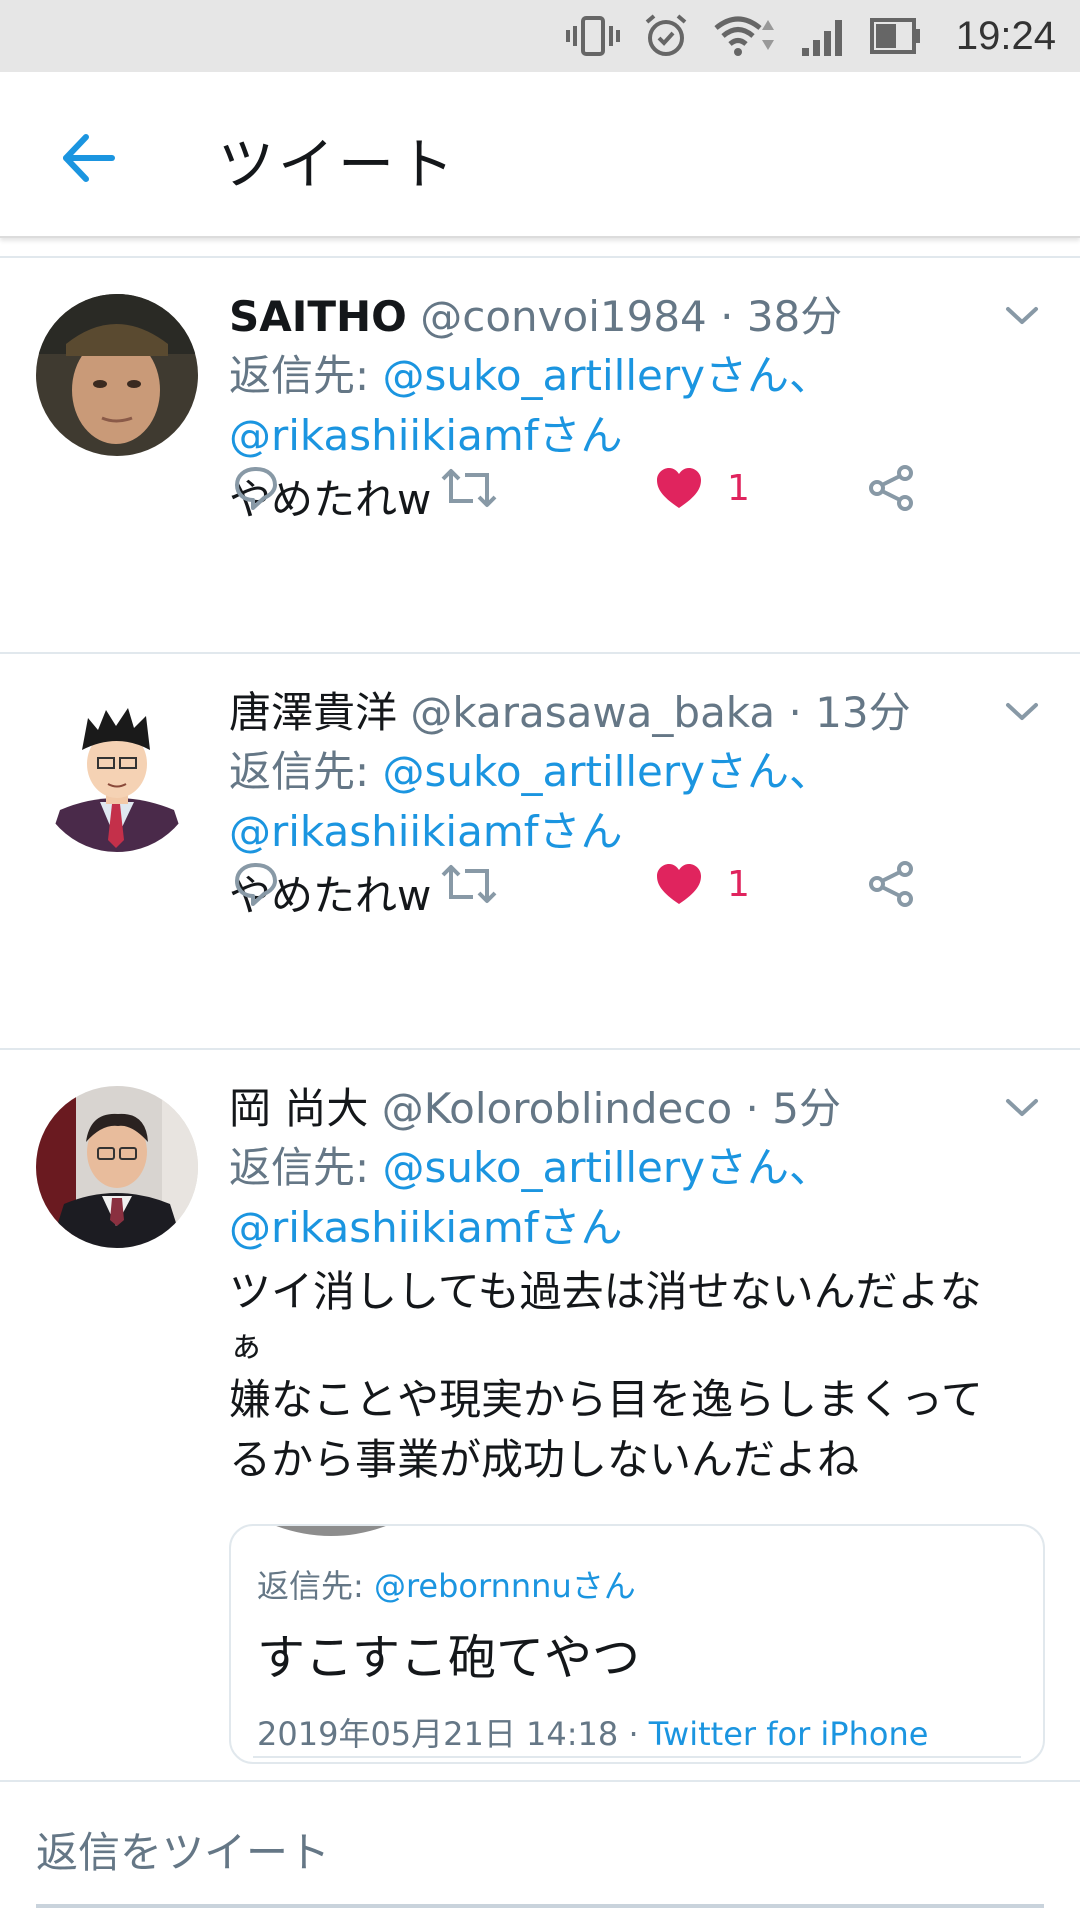  What do you see at coordinates (449, 1658) in the screenshot?
I see `quoted-tweet-text: すこすこ砲てやつ` at bounding box center [449, 1658].